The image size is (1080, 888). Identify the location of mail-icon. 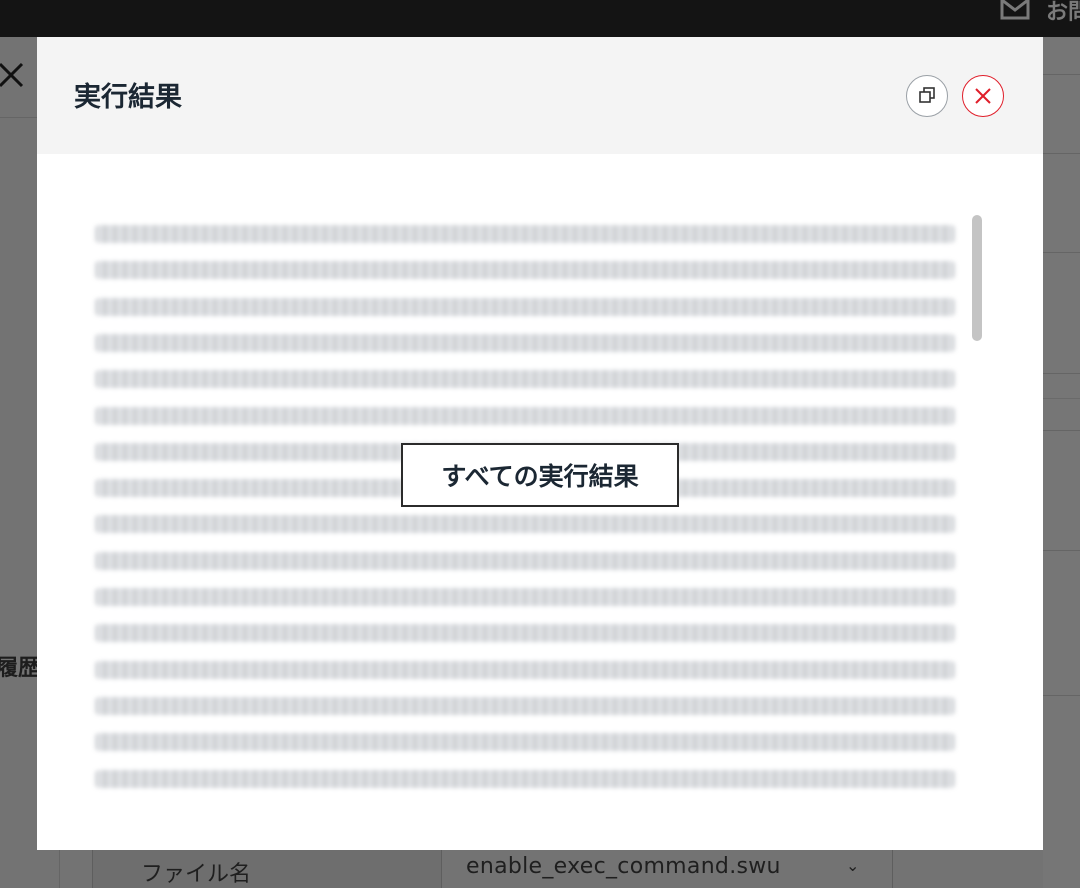
(1015, 10).